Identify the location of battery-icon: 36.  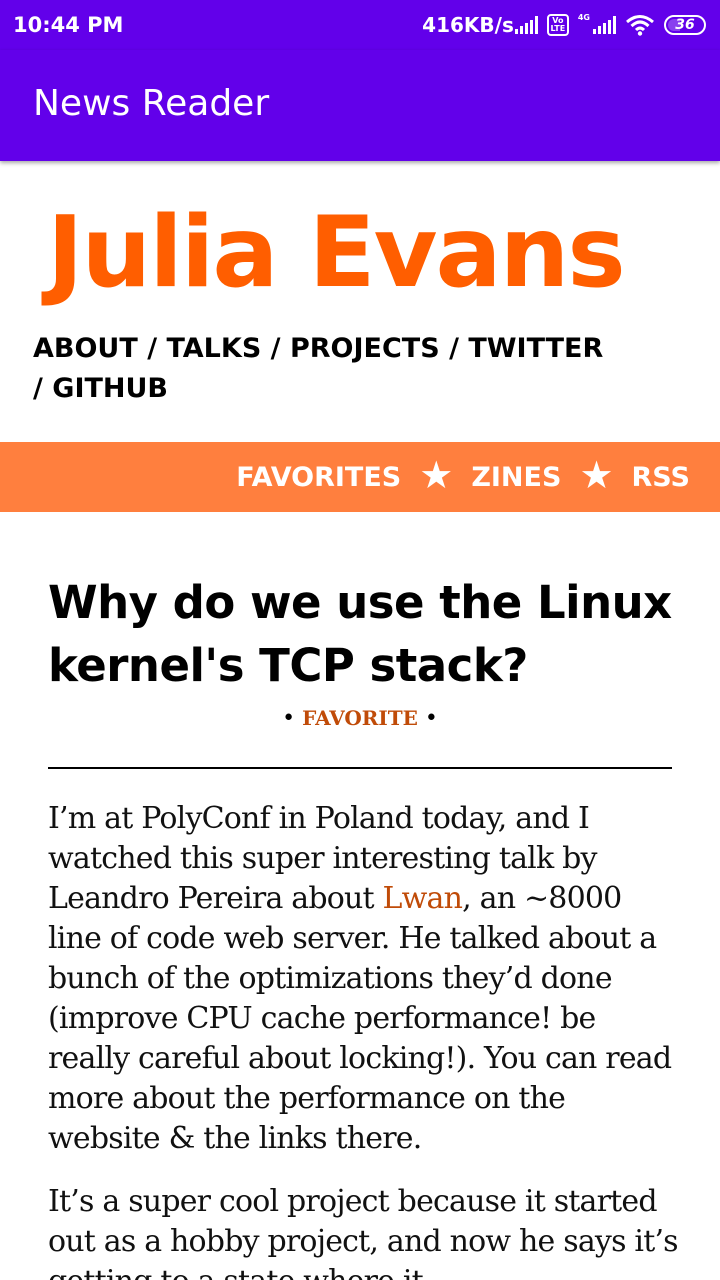
(685, 25).